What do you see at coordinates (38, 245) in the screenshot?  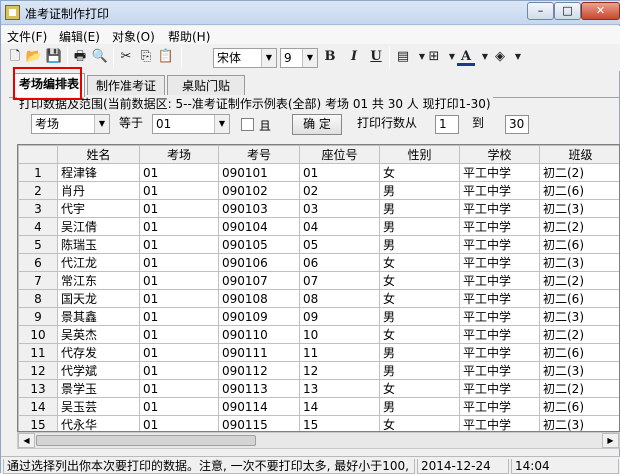 I see `row-number: 5` at bounding box center [38, 245].